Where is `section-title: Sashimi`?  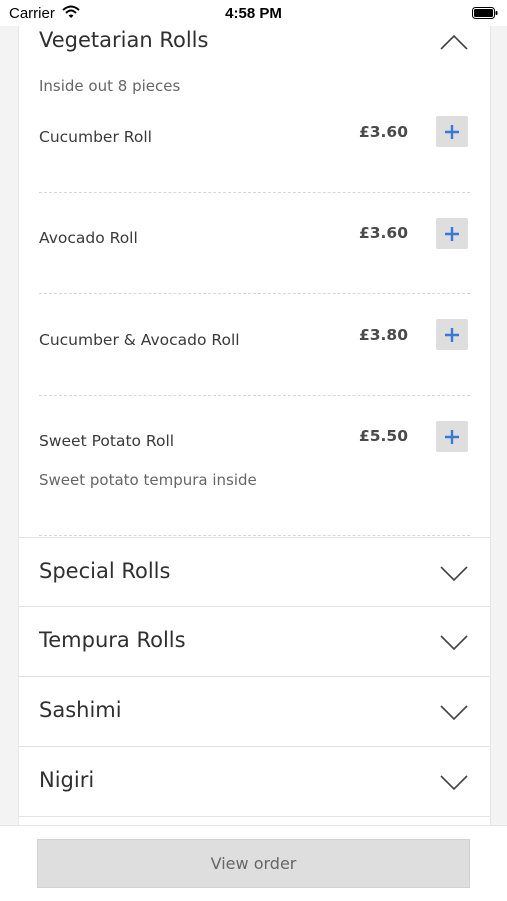
section-title: Sashimi is located at coordinates (80, 710).